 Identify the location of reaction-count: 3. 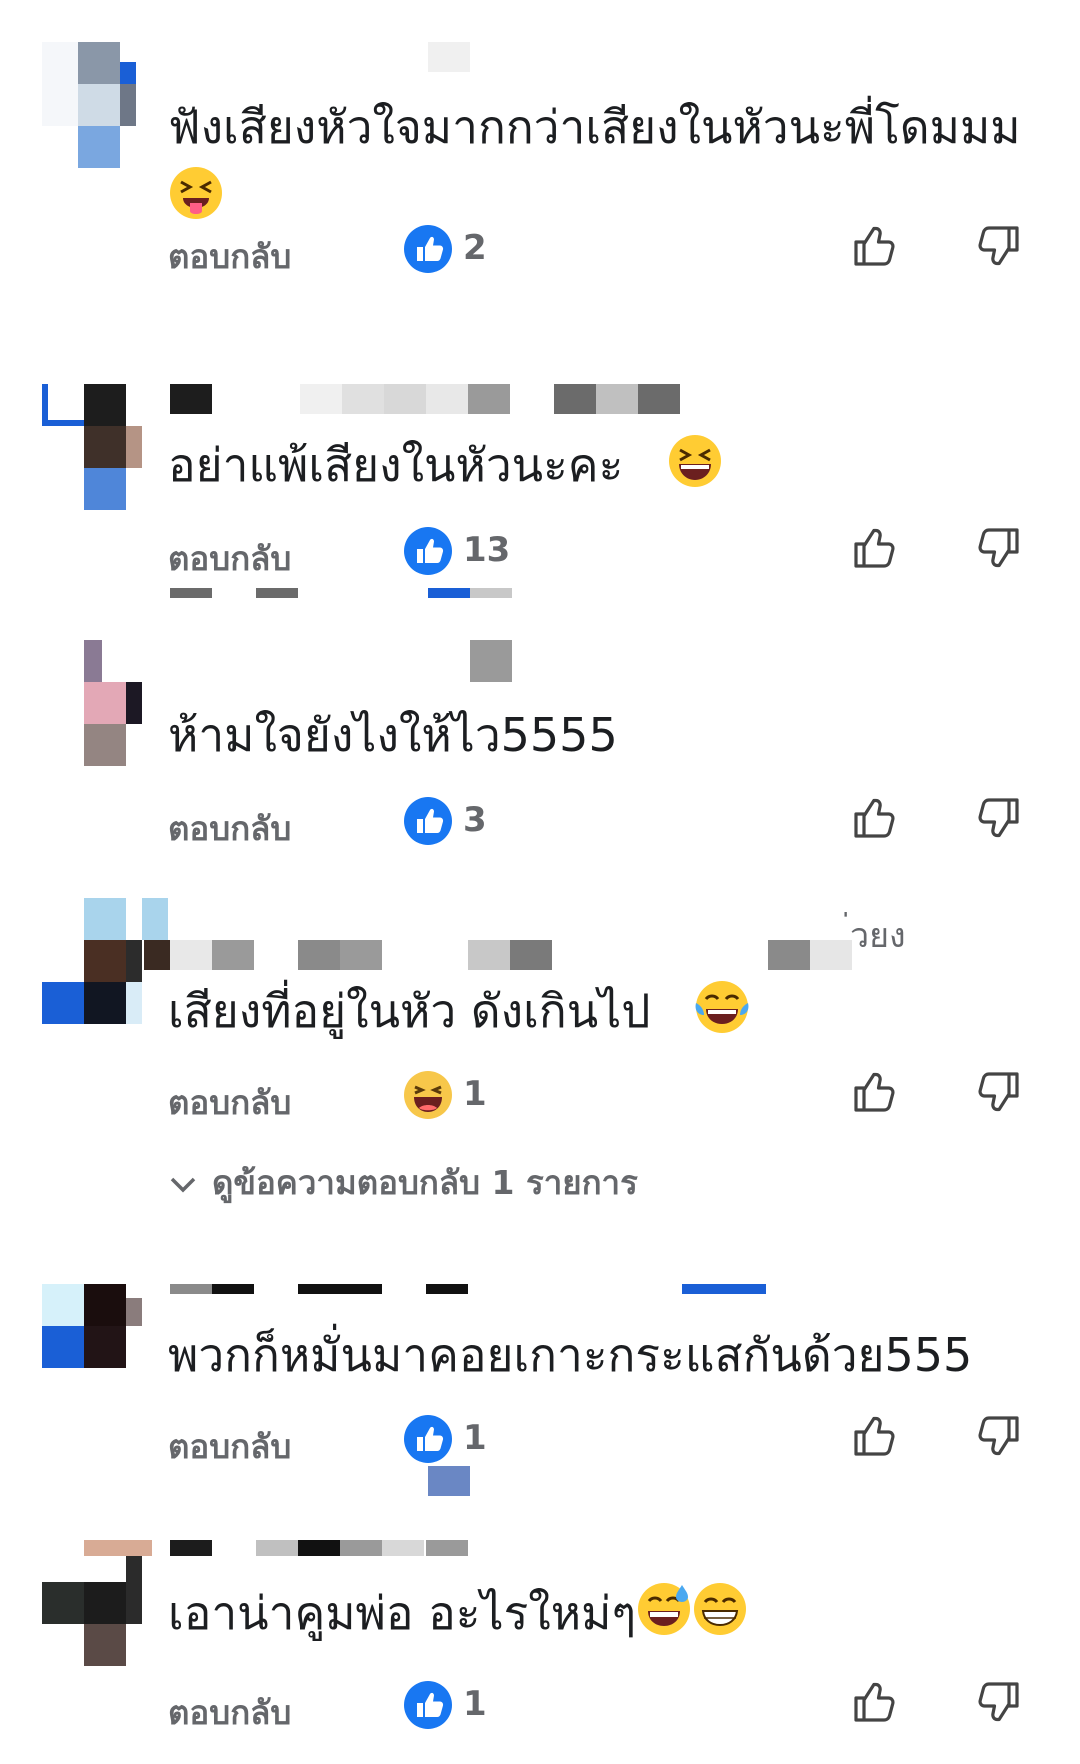
(475, 820).